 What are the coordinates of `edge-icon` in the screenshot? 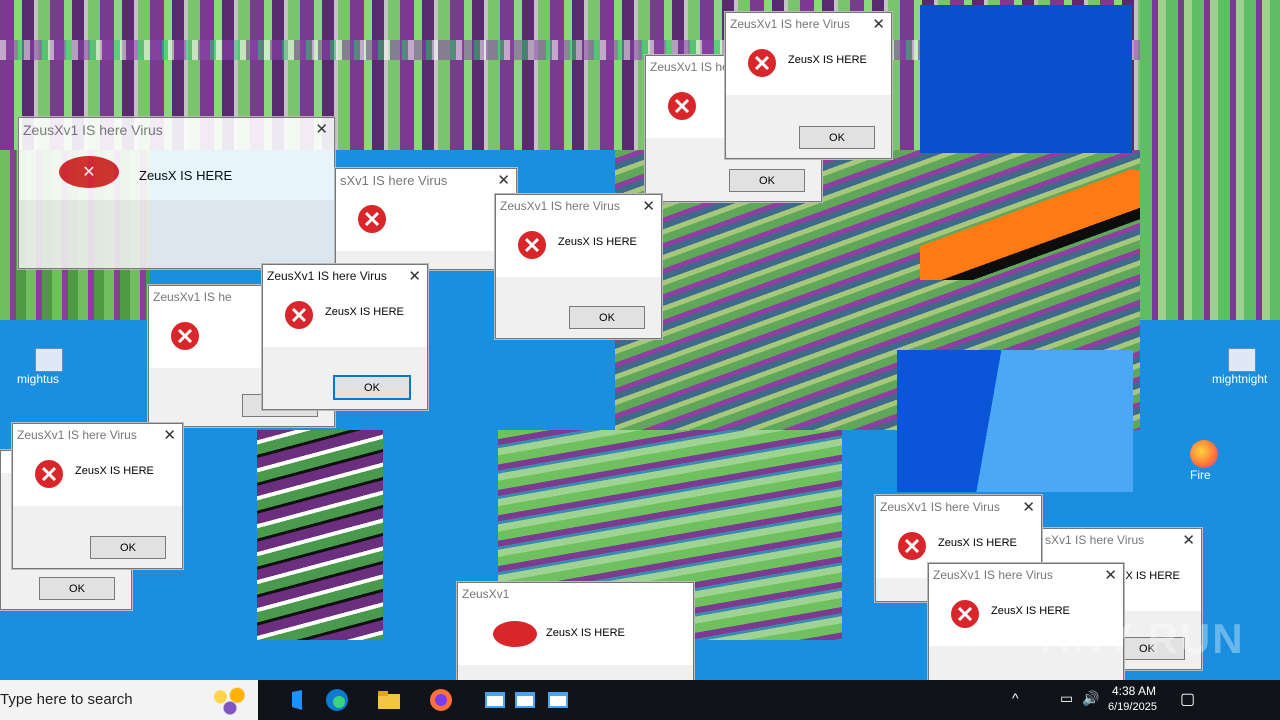 It's located at (337, 700).